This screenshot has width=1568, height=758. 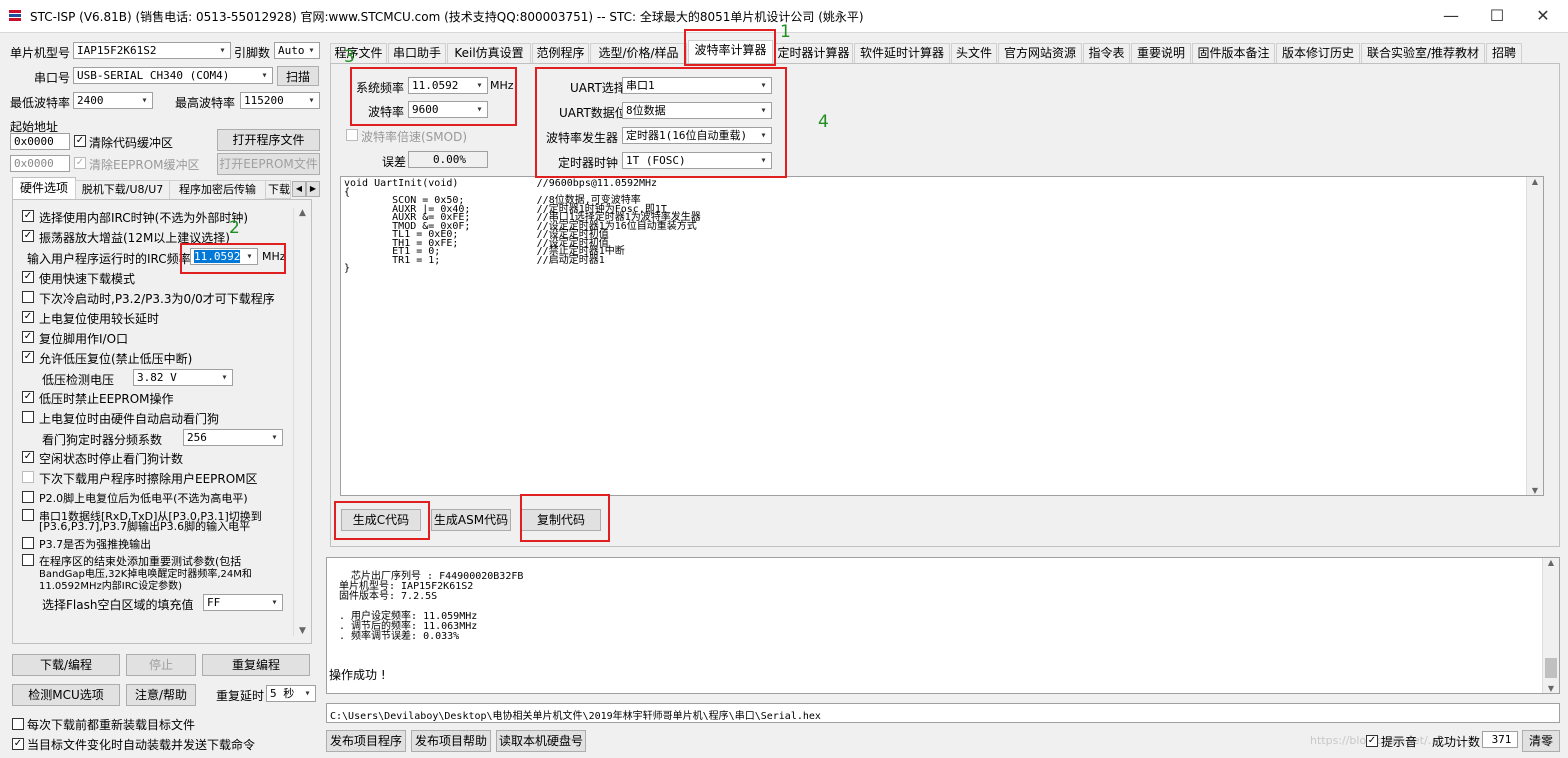 I want to click on scroll-up-icon: ▲, so click(x=302, y=213).